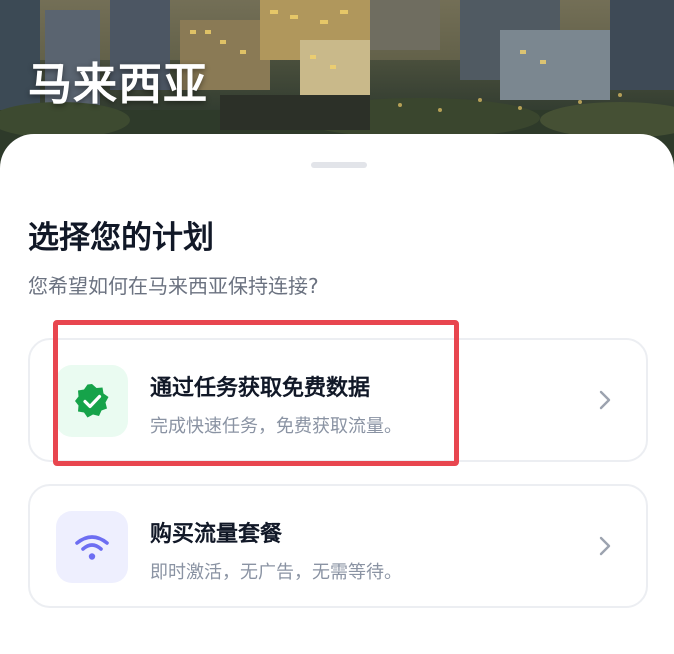  Describe the element at coordinates (118, 84) in the screenshot. I see `country-title: 马来西亚` at that location.